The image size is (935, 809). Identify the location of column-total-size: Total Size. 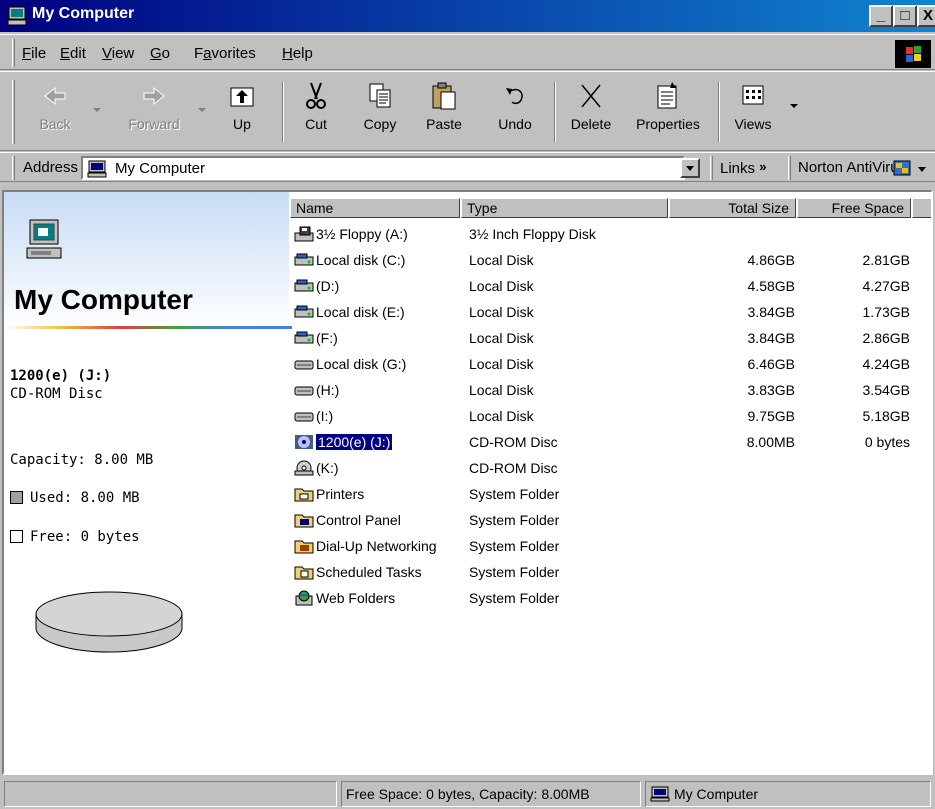
(732, 208).